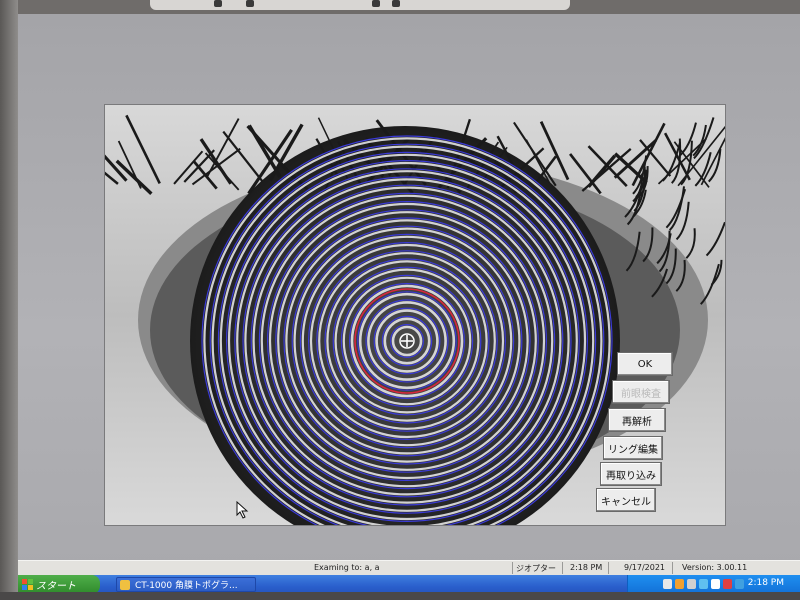 The width and height of the screenshot is (800, 600). What do you see at coordinates (727, 584) in the screenshot?
I see `tray-alert-icon` at bounding box center [727, 584].